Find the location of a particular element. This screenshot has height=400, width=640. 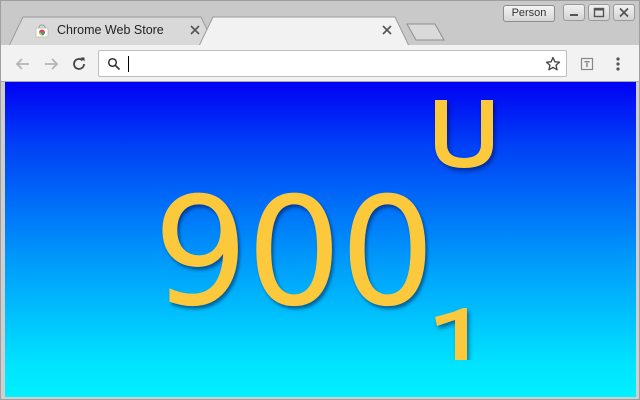

tab-background-active is located at coordinates (304, 31).